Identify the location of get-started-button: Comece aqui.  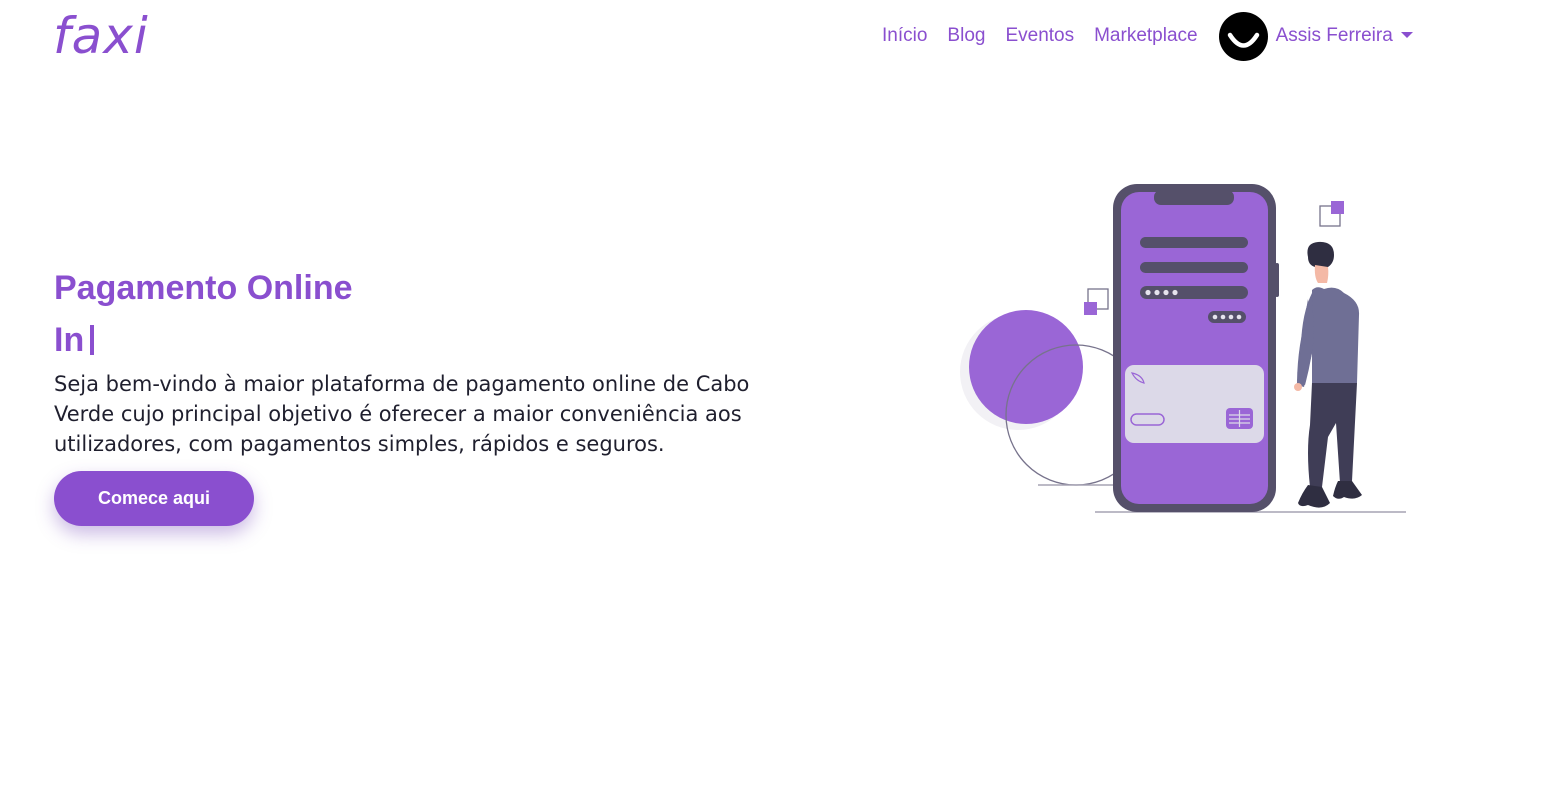
(154, 498).